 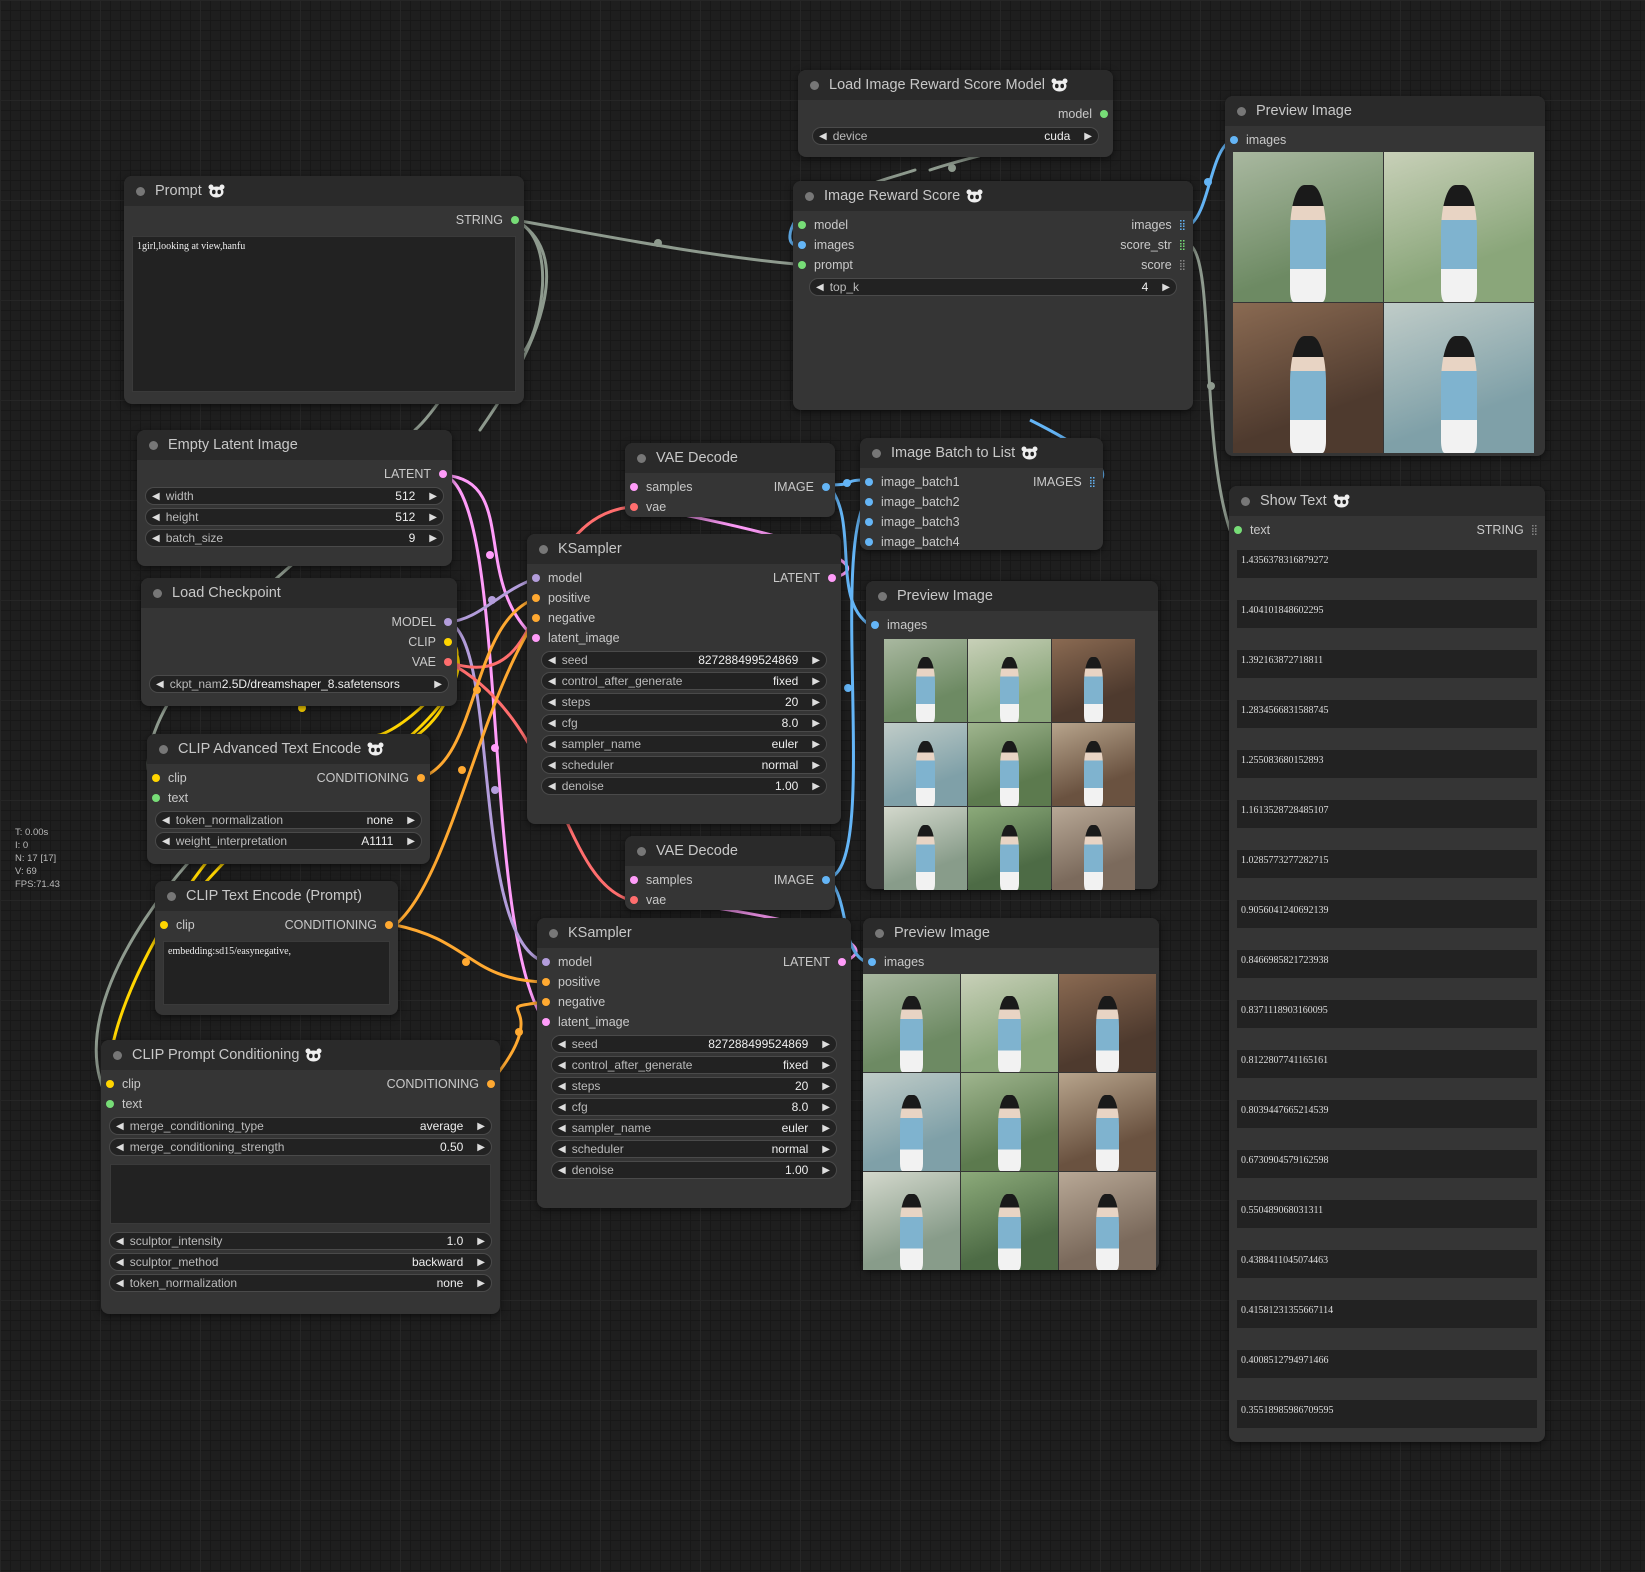 What do you see at coordinates (169, 778) in the screenshot?
I see `input-clip: clip` at bounding box center [169, 778].